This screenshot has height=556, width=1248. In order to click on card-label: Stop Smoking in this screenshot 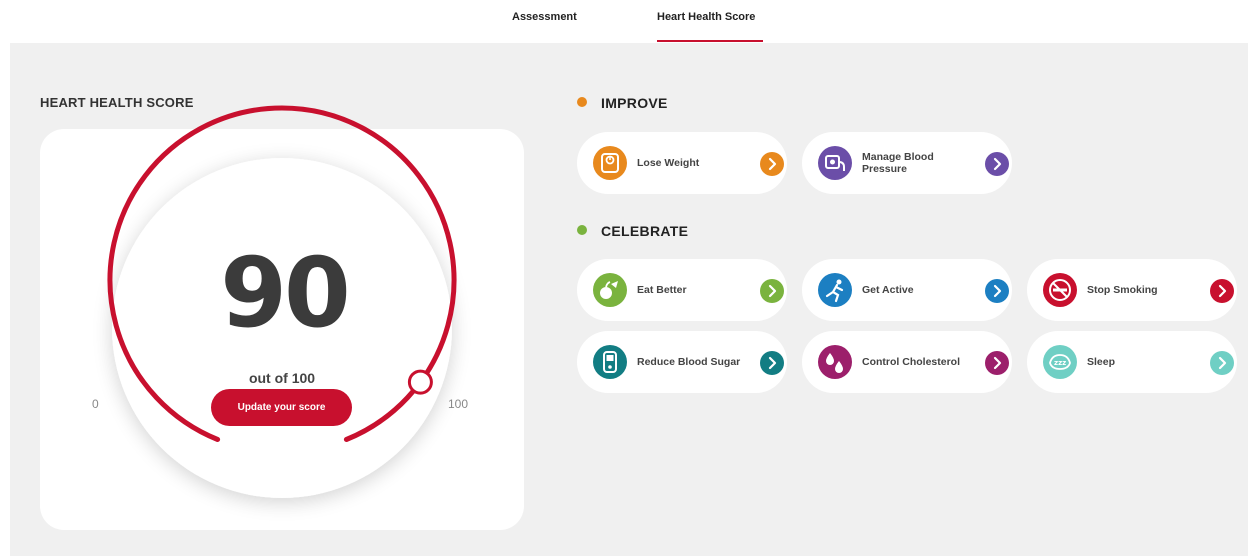, I will do `click(1122, 290)`.